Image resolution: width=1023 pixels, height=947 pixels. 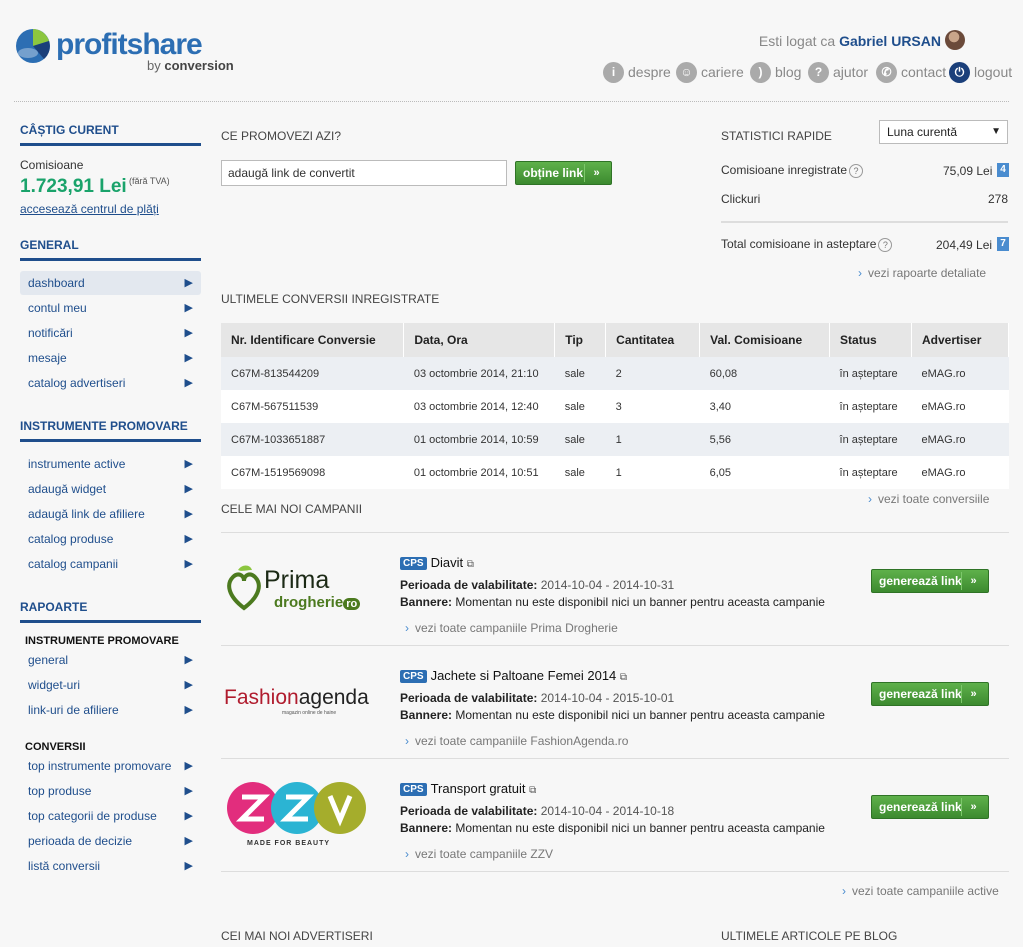 I want to click on more-label: vezi toate conversiile, so click(x=934, y=499).